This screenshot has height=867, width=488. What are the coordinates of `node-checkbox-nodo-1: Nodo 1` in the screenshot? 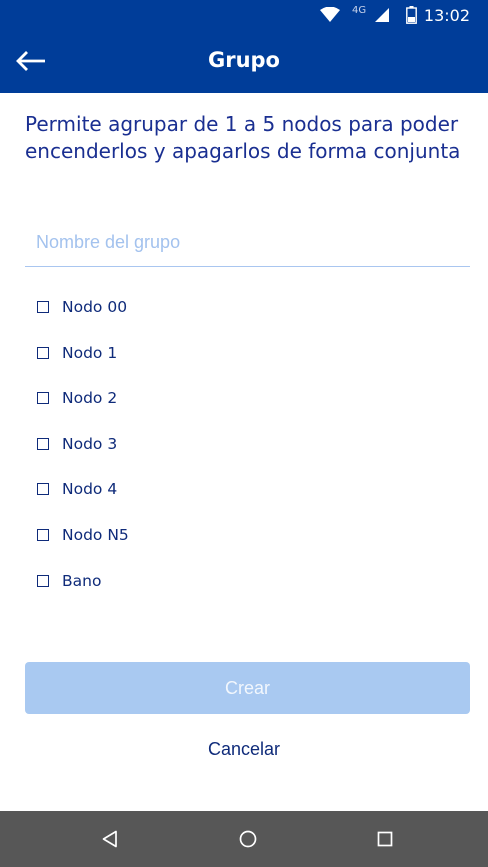 It's located at (162, 353).